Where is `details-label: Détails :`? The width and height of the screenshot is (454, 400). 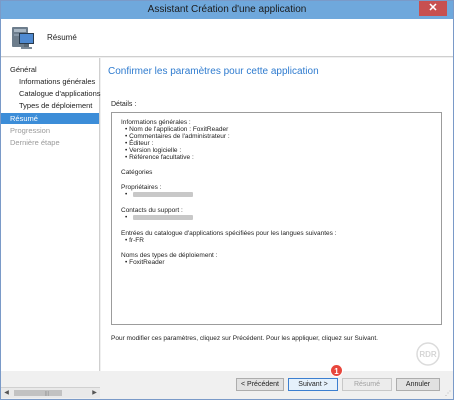 details-label: Détails : is located at coordinates (124, 104).